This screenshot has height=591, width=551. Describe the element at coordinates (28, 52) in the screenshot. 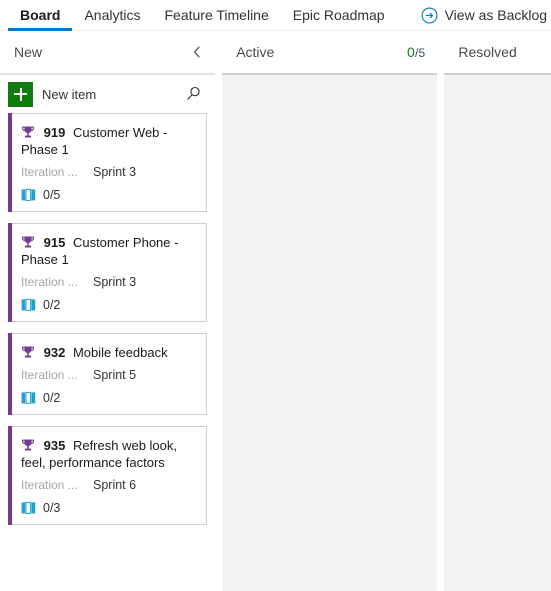

I see `column-title-new: New` at that location.